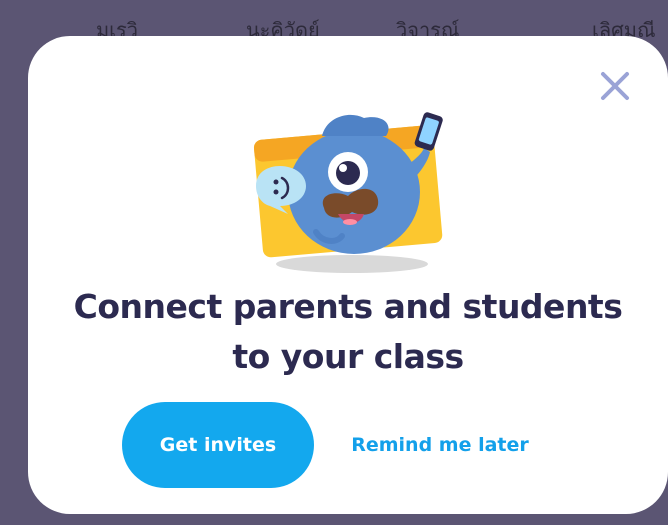 This screenshot has height=525, width=668. I want to click on close-button, so click(615, 86).